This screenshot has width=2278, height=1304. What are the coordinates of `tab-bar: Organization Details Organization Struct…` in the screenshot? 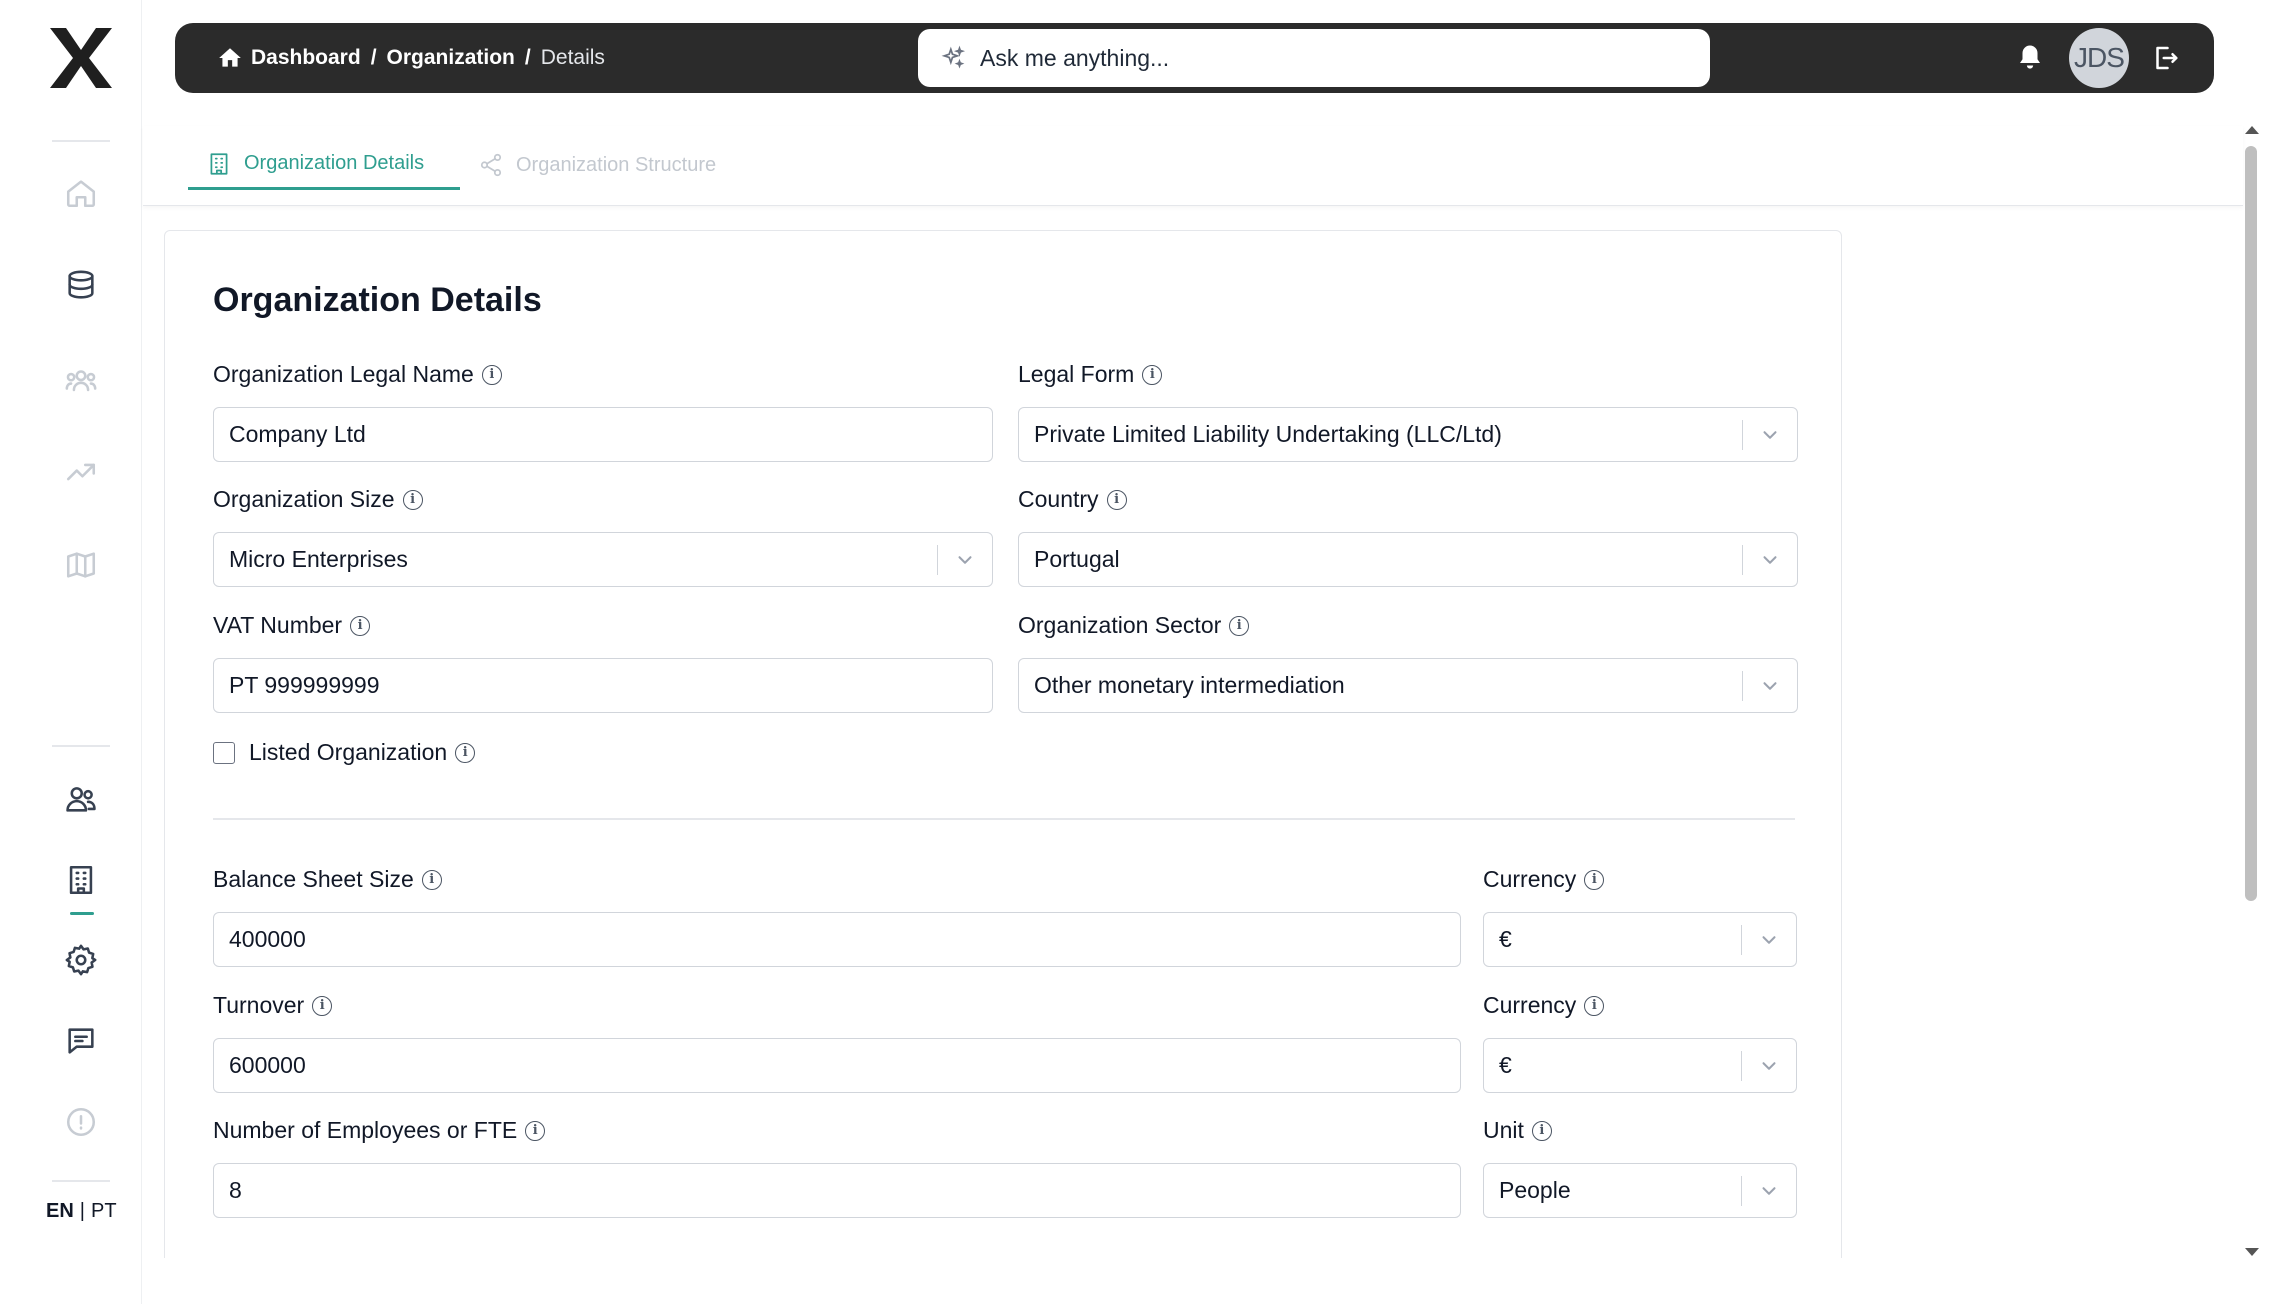 It's located at (1193, 166).